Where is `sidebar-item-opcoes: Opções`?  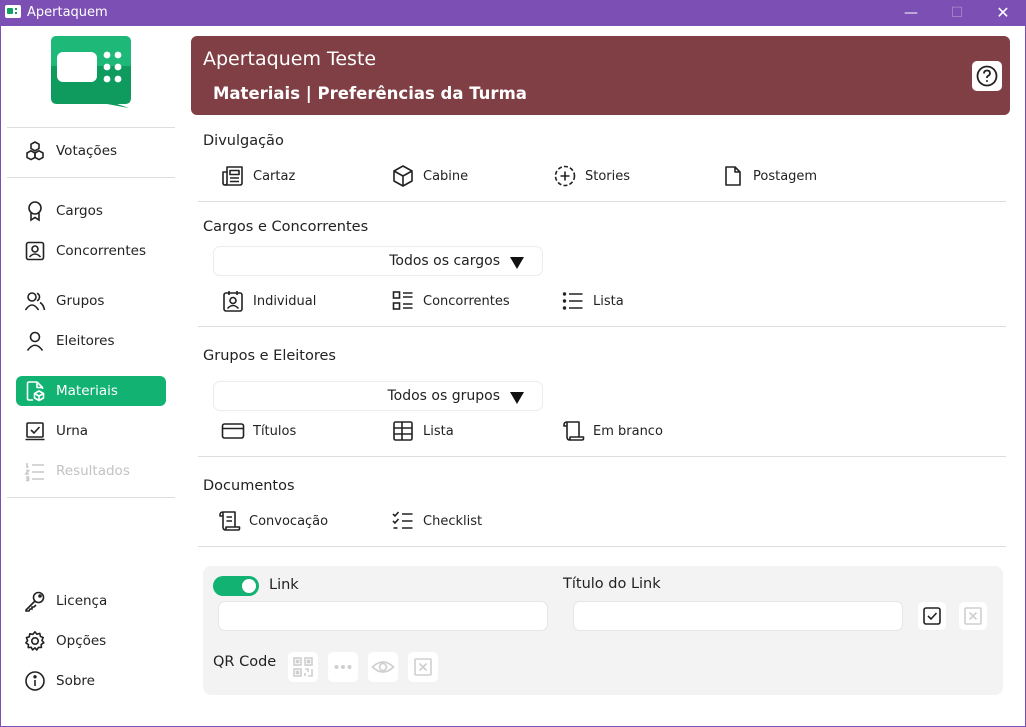
sidebar-item-opcoes: Opções is located at coordinates (91, 641).